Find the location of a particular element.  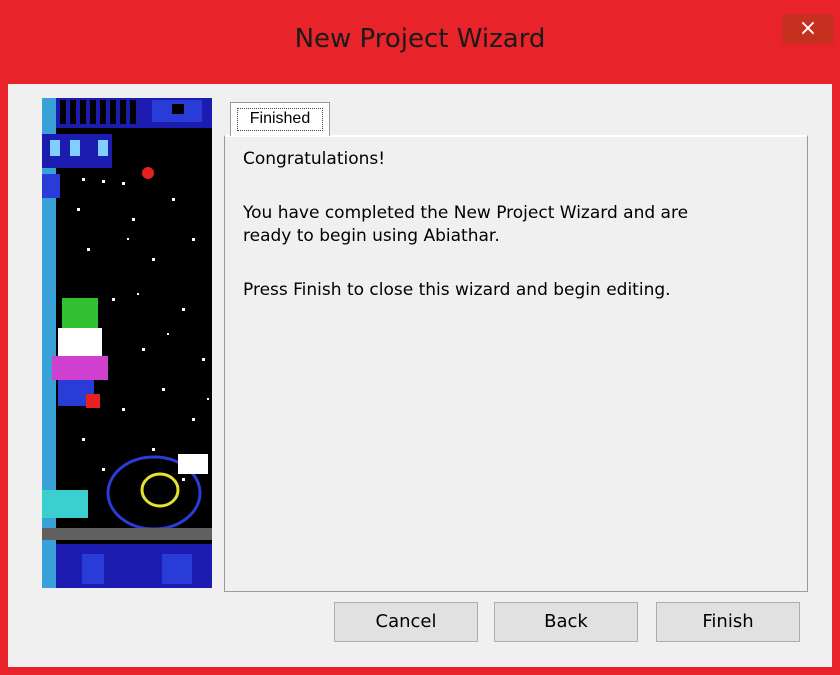

keen-pixel-art-illustration is located at coordinates (127, 343).